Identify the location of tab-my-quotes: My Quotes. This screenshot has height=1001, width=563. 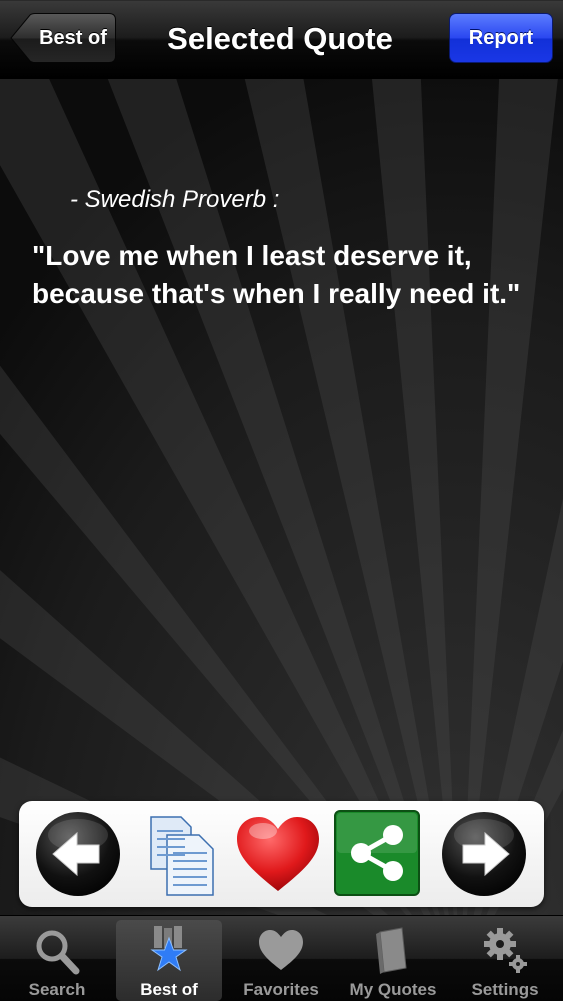
(393, 960).